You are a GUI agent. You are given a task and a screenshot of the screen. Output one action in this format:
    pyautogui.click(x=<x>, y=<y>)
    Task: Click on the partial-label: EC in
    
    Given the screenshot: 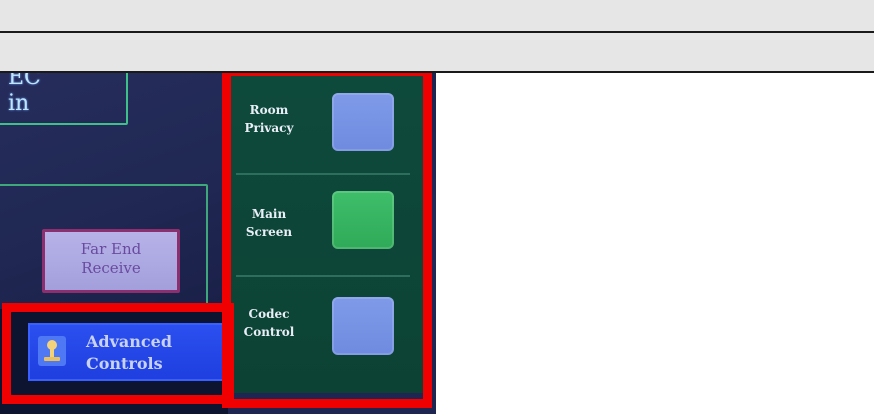 What is the action you would take?
    pyautogui.click(x=24, y=94)
    